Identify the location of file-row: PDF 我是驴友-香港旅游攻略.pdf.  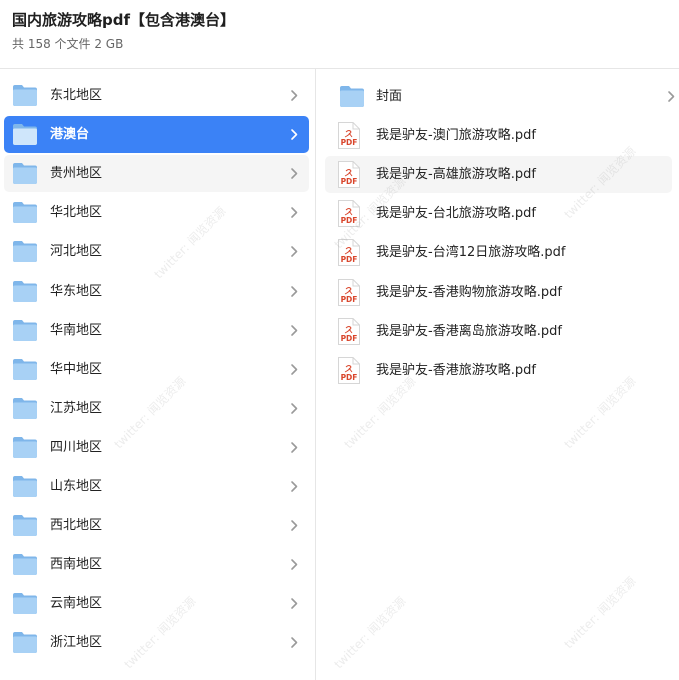
(498, 370).